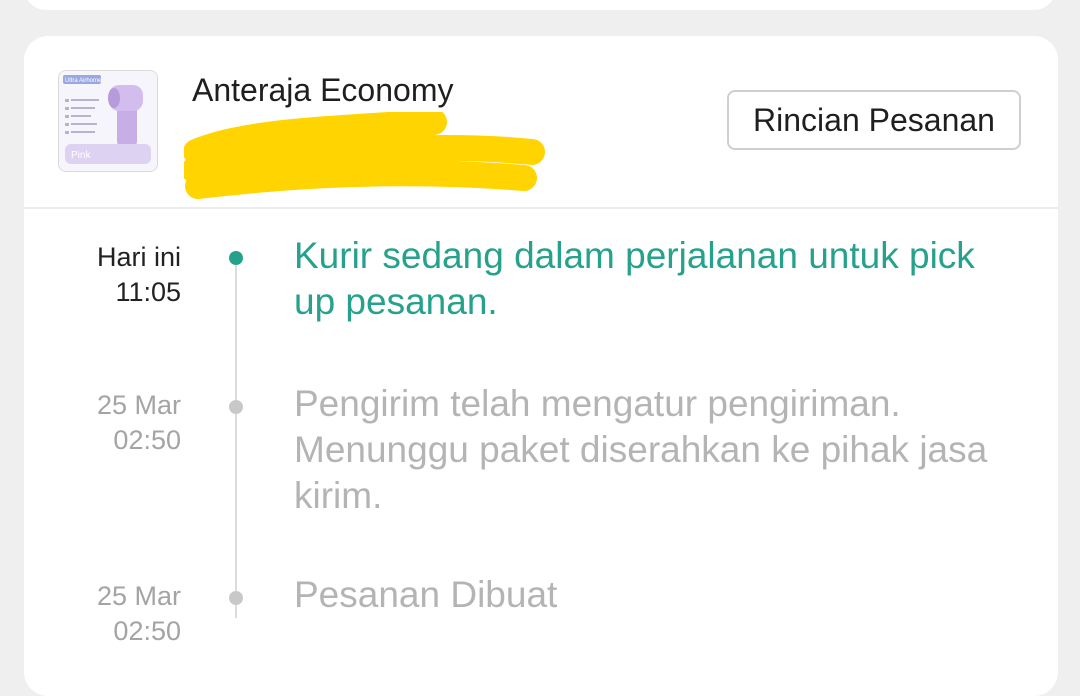  Describe the element at coordinates (148, 292) in the screenshot. I see `event-time: 11:05` at that location.